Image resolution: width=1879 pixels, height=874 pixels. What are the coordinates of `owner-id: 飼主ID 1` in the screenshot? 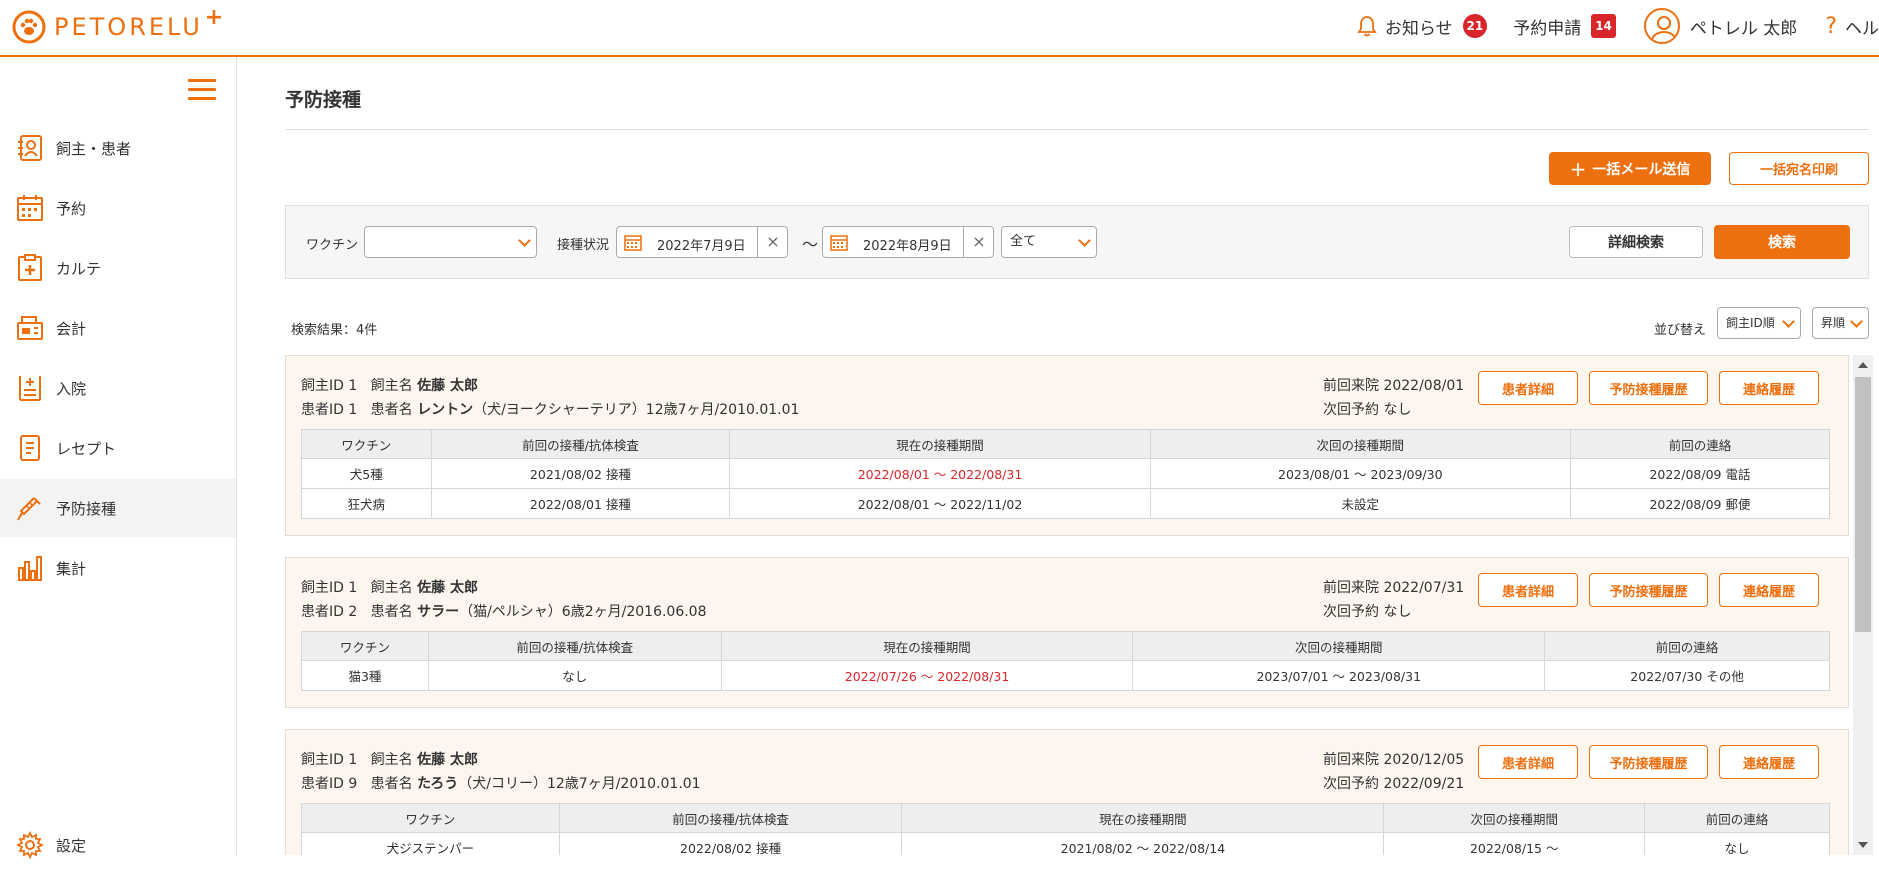 It's located at (329, 760).